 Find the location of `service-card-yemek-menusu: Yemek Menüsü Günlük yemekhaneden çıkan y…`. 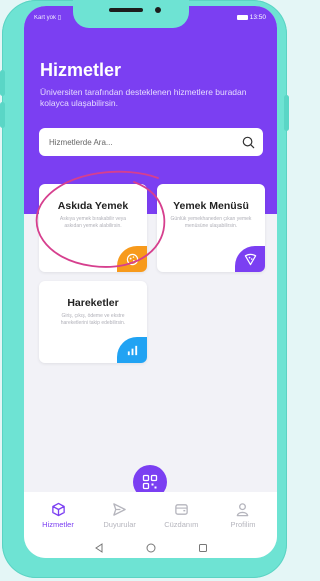

service-card-yemek-menusu: Yemek Menüsü Günlük yemekhaneden çıkan y… is located at coordinates (211, 228).